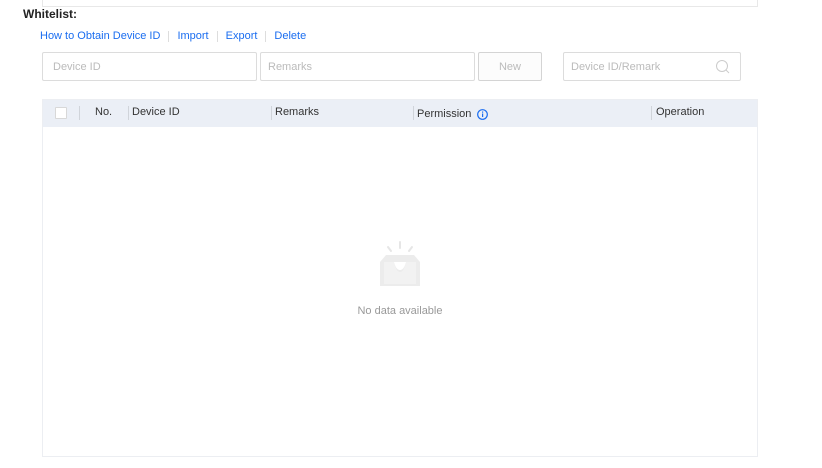 This screenshot has width=822, height=468. What do you see at coordinates (297, 112) in the screenshot?
I see `column-remarks: Remarks` at bounding box center [297, 112].